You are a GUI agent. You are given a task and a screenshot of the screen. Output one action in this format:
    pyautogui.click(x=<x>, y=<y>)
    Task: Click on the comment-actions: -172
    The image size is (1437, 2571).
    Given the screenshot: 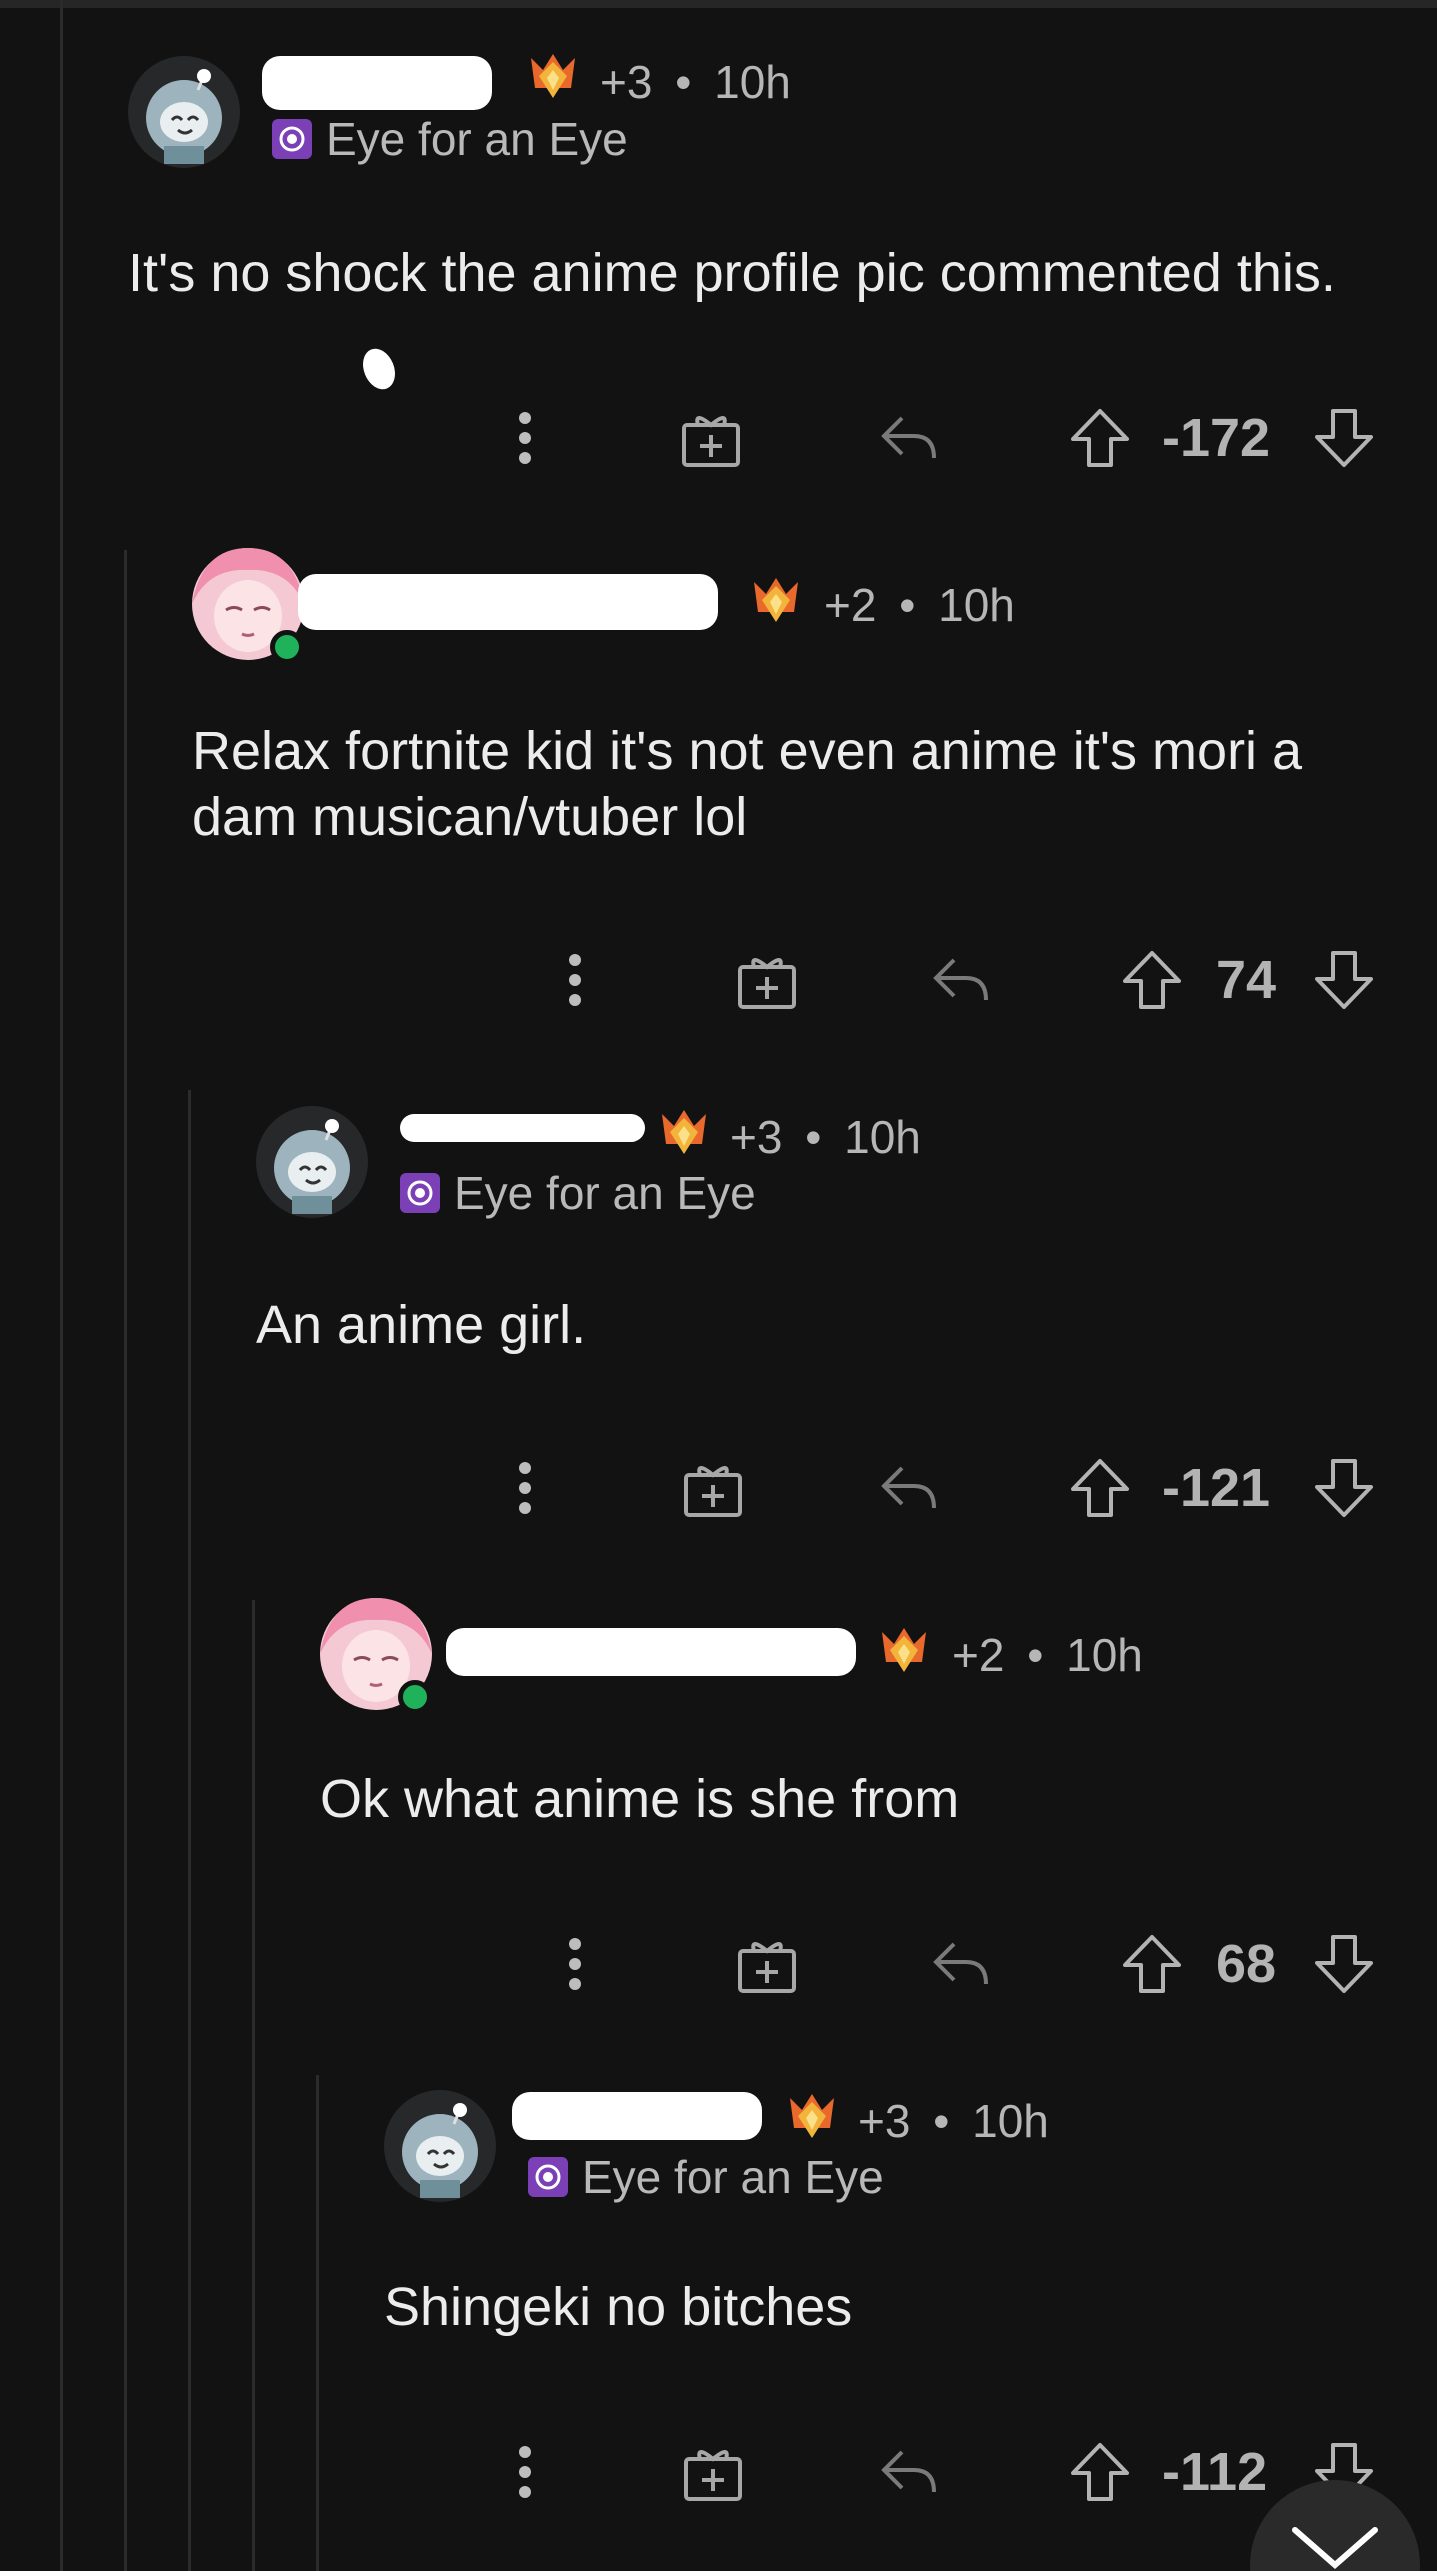 What is the action you would take?
    pyautogui.click(x=718, y=438)
    